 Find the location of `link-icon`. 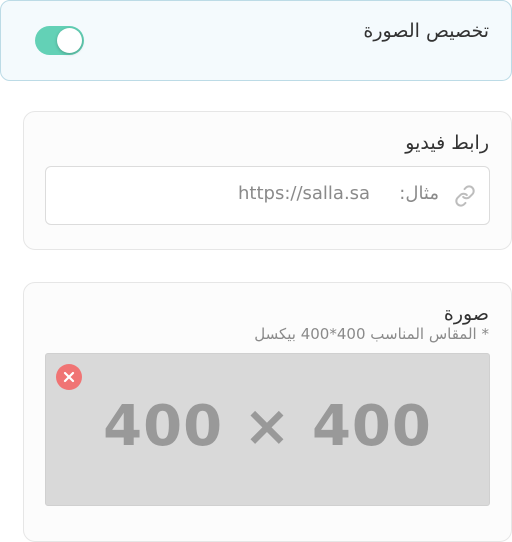

link-icon is located at coordinates (465, 196).